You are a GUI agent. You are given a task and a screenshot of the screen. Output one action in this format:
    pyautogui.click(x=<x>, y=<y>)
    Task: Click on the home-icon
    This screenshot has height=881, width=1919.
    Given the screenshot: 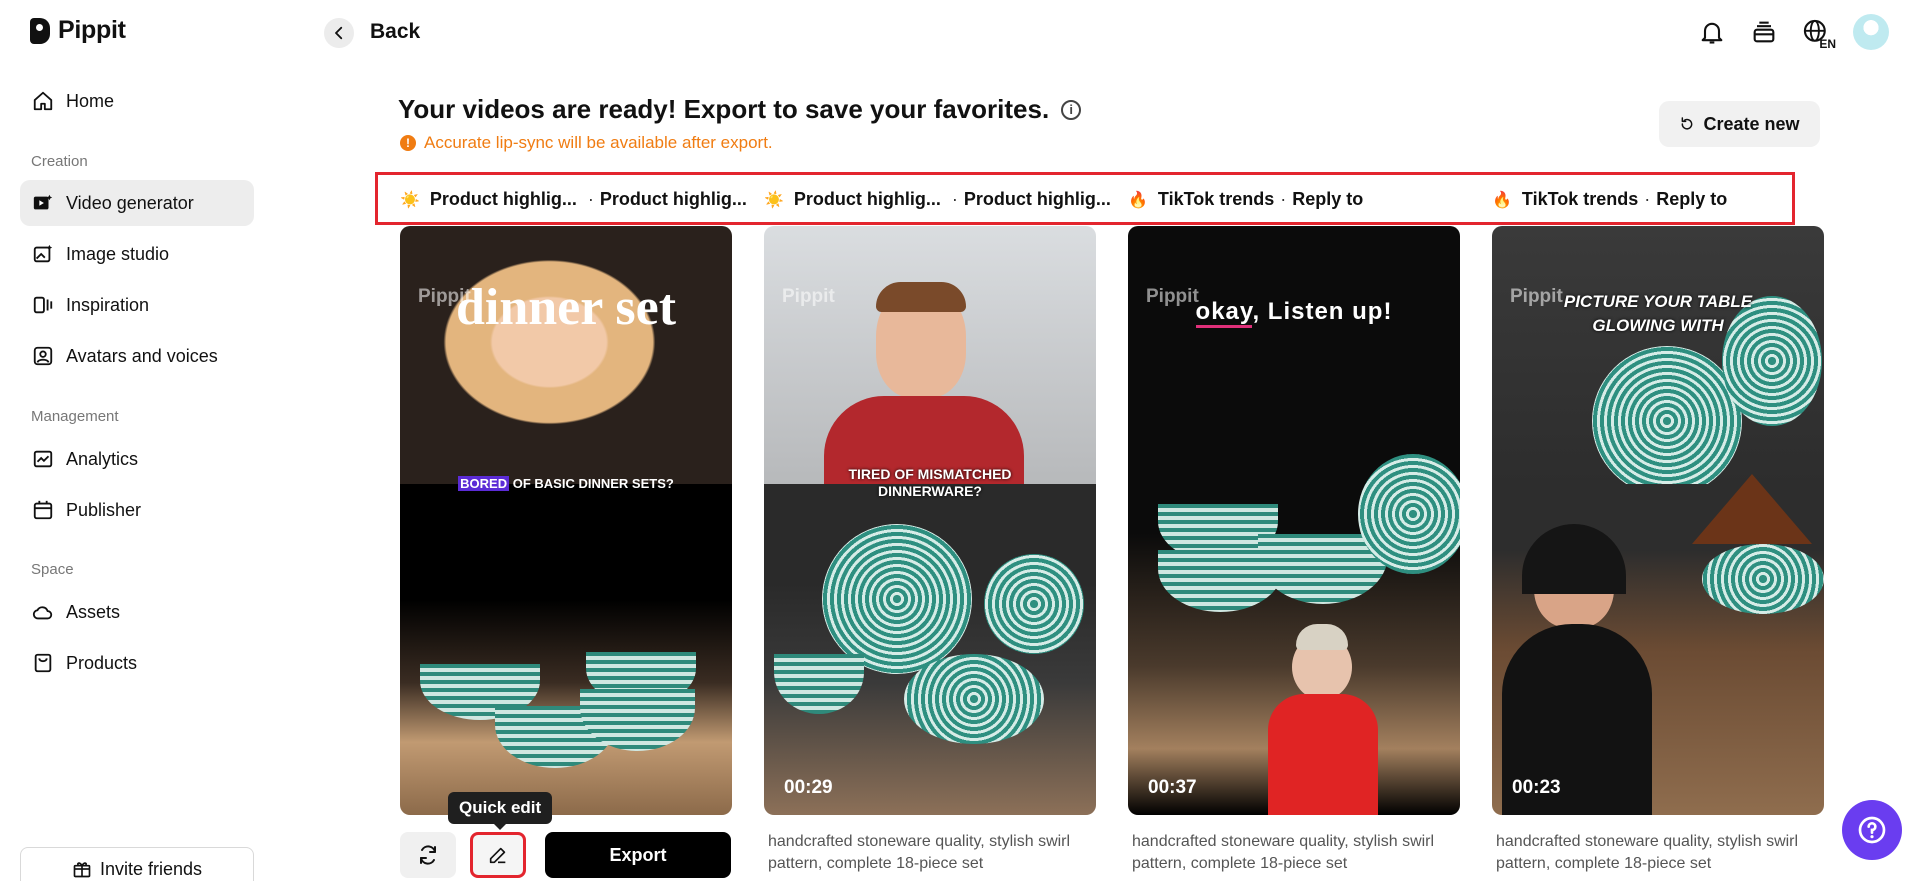 What is the action you would take?
    pyautogui.click(x=43, y=101)
    